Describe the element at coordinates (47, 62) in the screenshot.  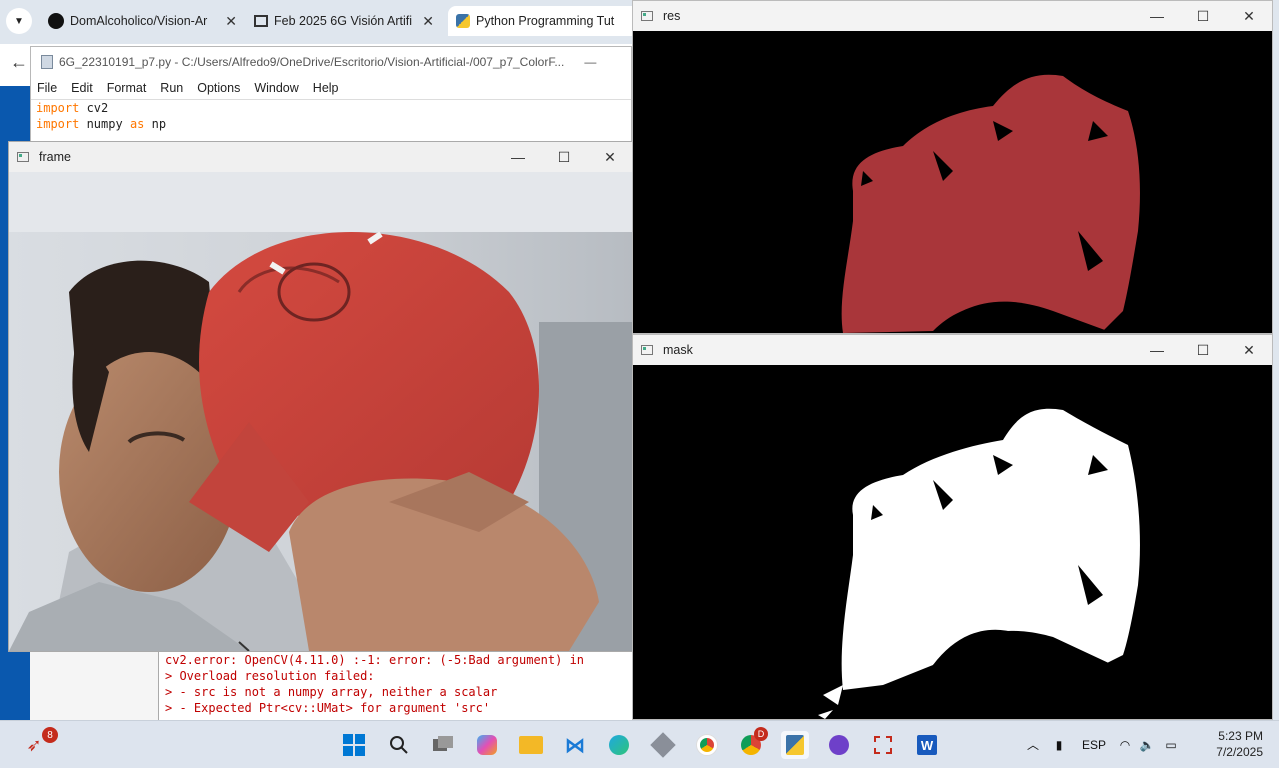
I see `python-file-icon` at that location.